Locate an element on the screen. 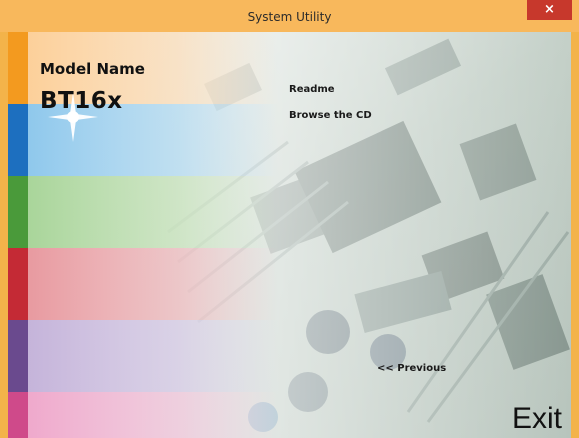 The image size is (579, 438). window-title: System Utility is located at coordinates (289, 17).